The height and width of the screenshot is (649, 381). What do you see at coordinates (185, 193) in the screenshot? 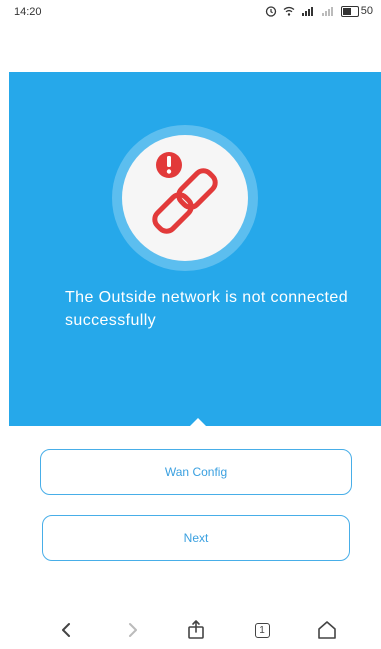
I see `broken-link-error-icon` at bounding box center [185, 193].